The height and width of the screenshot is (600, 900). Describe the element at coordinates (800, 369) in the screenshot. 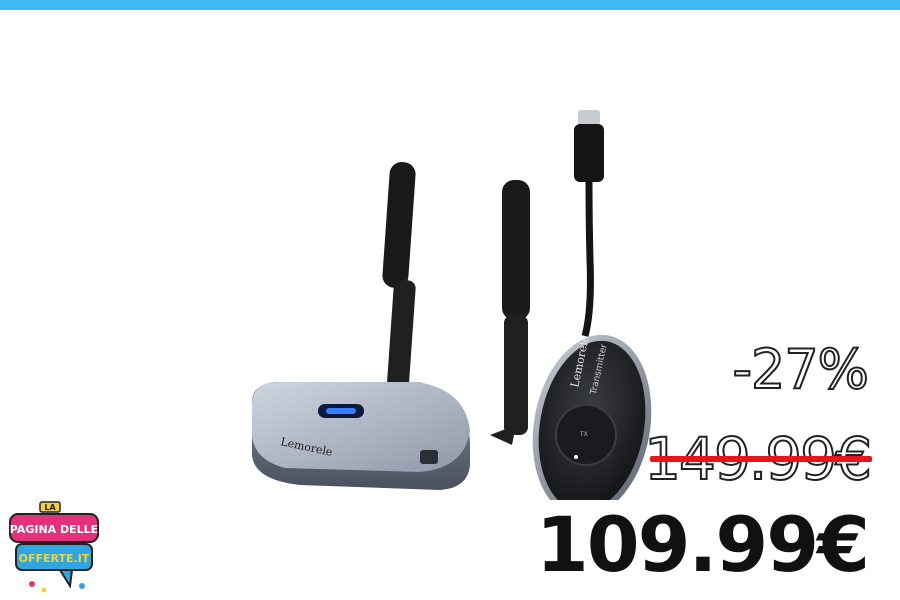

I see `discount-badge: -27%` at that location.